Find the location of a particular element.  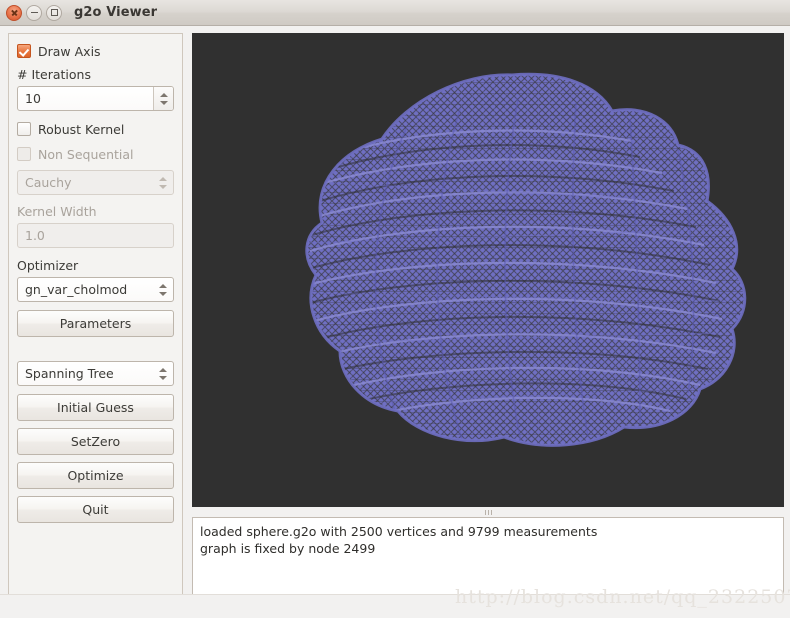

parameters-button: Parameters is located at coordinates (95, 323).